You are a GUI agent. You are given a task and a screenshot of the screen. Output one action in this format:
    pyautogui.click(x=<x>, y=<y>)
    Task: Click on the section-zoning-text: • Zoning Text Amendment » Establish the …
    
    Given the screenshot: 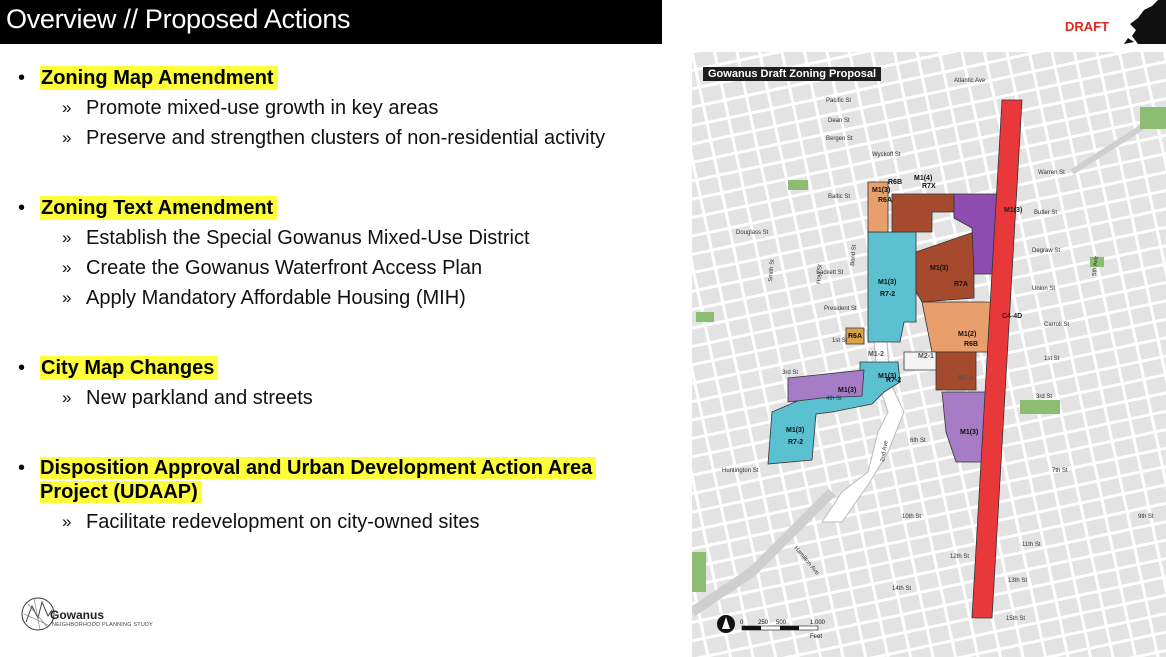 What is the action you would take?
    pyautogui.click(x=343, y=253)
    